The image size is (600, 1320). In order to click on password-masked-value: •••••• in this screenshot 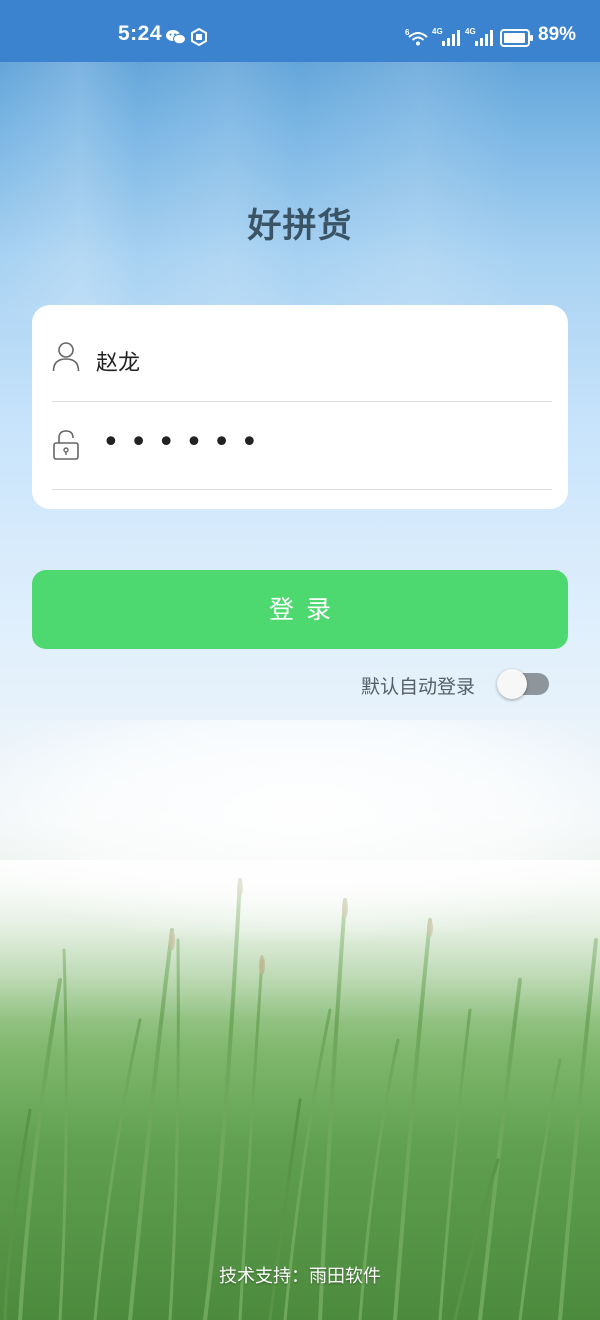, I will do `click(185, 442)`.